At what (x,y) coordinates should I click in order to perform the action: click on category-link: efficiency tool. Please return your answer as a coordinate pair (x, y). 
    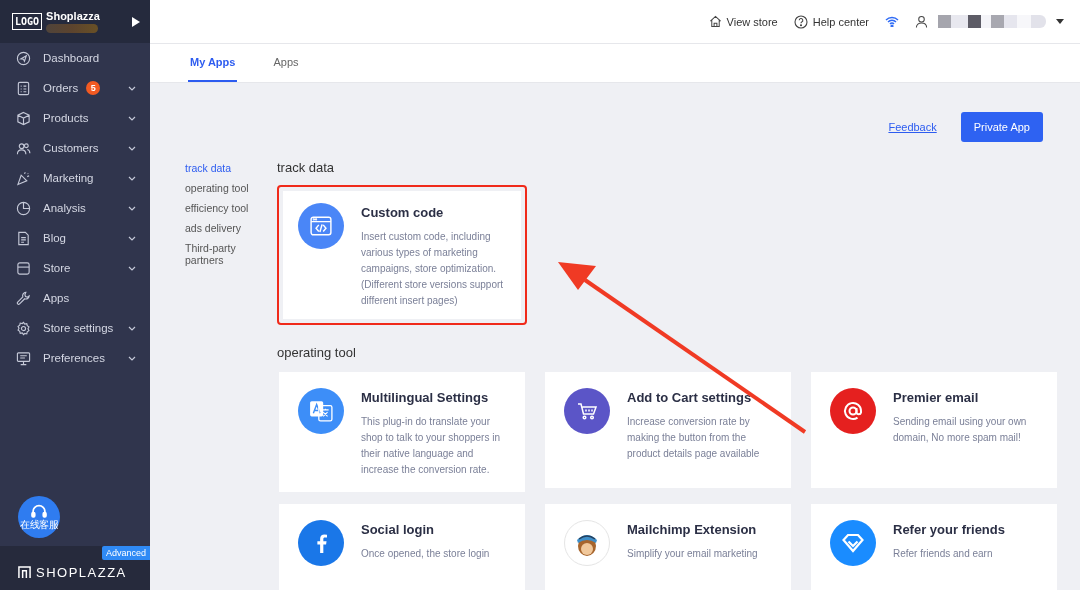
    Looking at the image, I should click on (225, 208).